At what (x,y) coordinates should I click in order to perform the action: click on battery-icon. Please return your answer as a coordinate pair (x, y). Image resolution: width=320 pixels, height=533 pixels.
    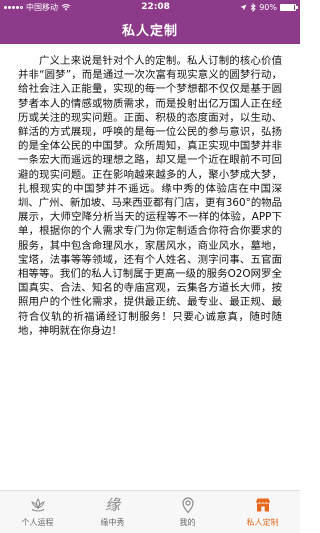
    Looking at the image, I should click on (289, 7).